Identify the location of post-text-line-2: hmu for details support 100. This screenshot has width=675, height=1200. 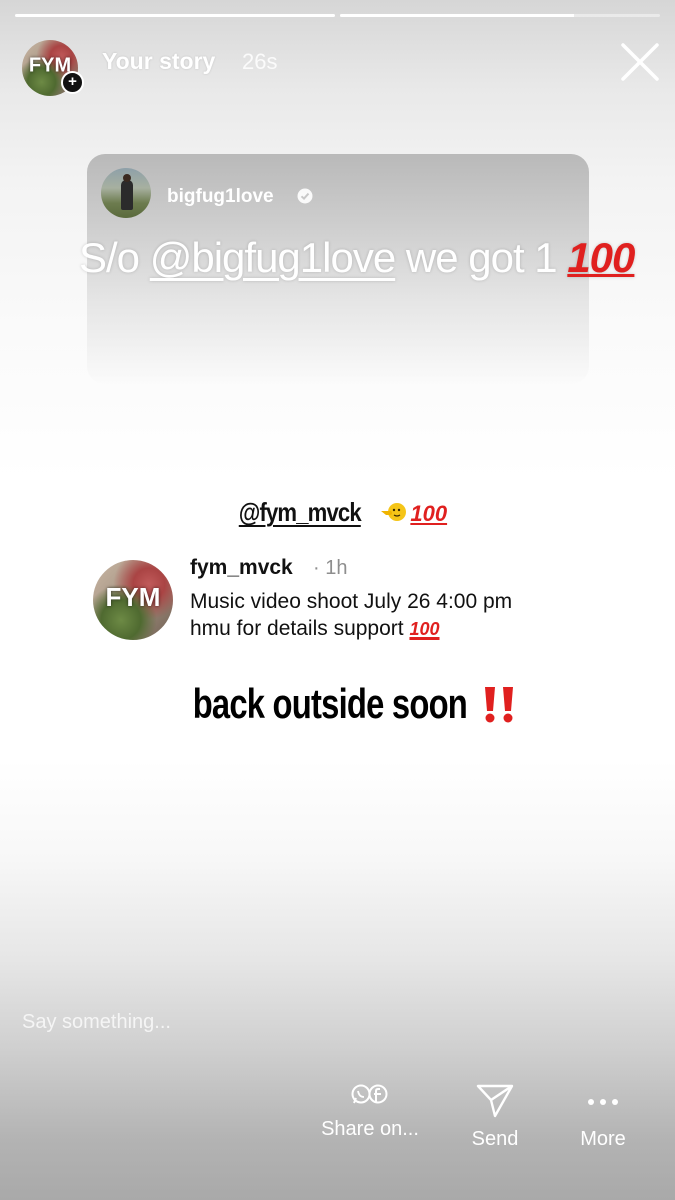
(315, 629).